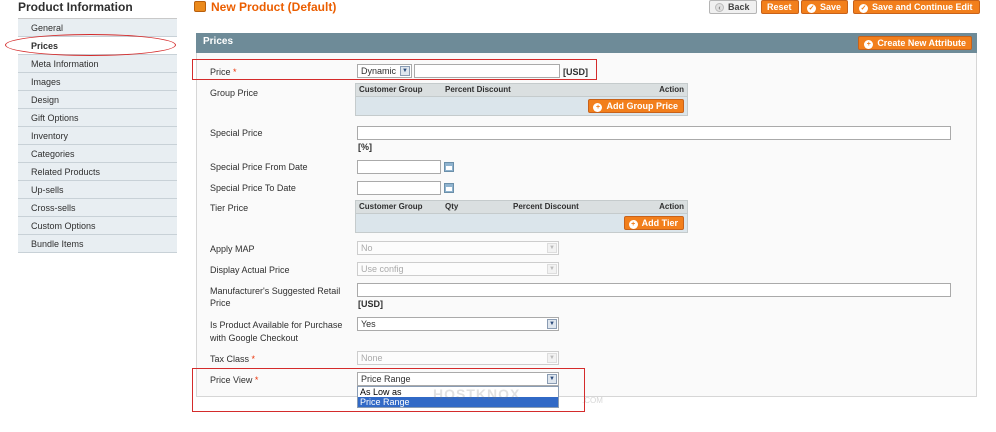 The image size is (996, 432). What do you see at coordinates (478, 89) in the screenshot?
I see `group-col-percent-discount: Percent Discount` at bounding box center [478, 89].